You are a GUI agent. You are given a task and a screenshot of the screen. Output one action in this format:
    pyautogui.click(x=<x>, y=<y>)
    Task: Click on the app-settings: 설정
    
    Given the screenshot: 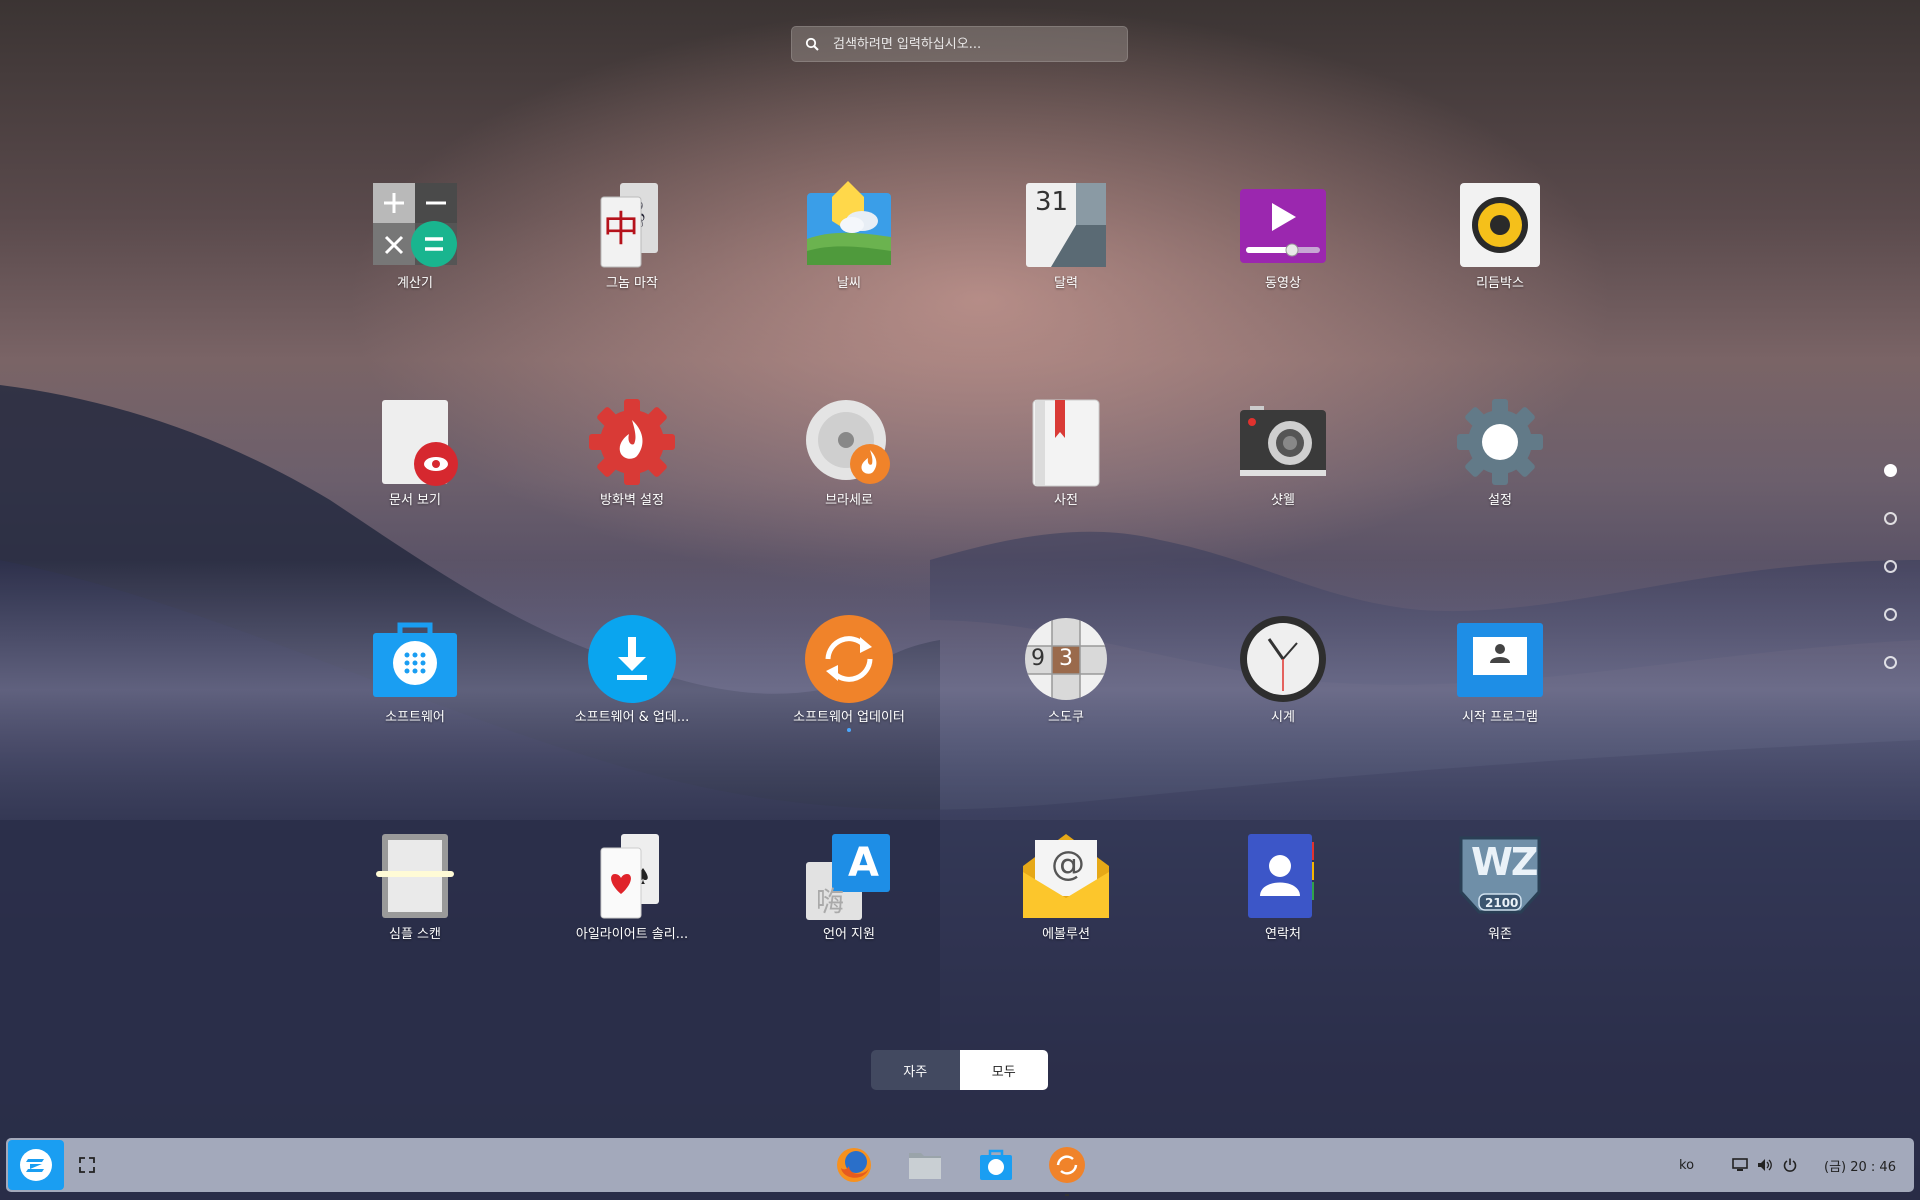 What is the action you would take?
    pyautogui.click(x=1500, y=463)
    